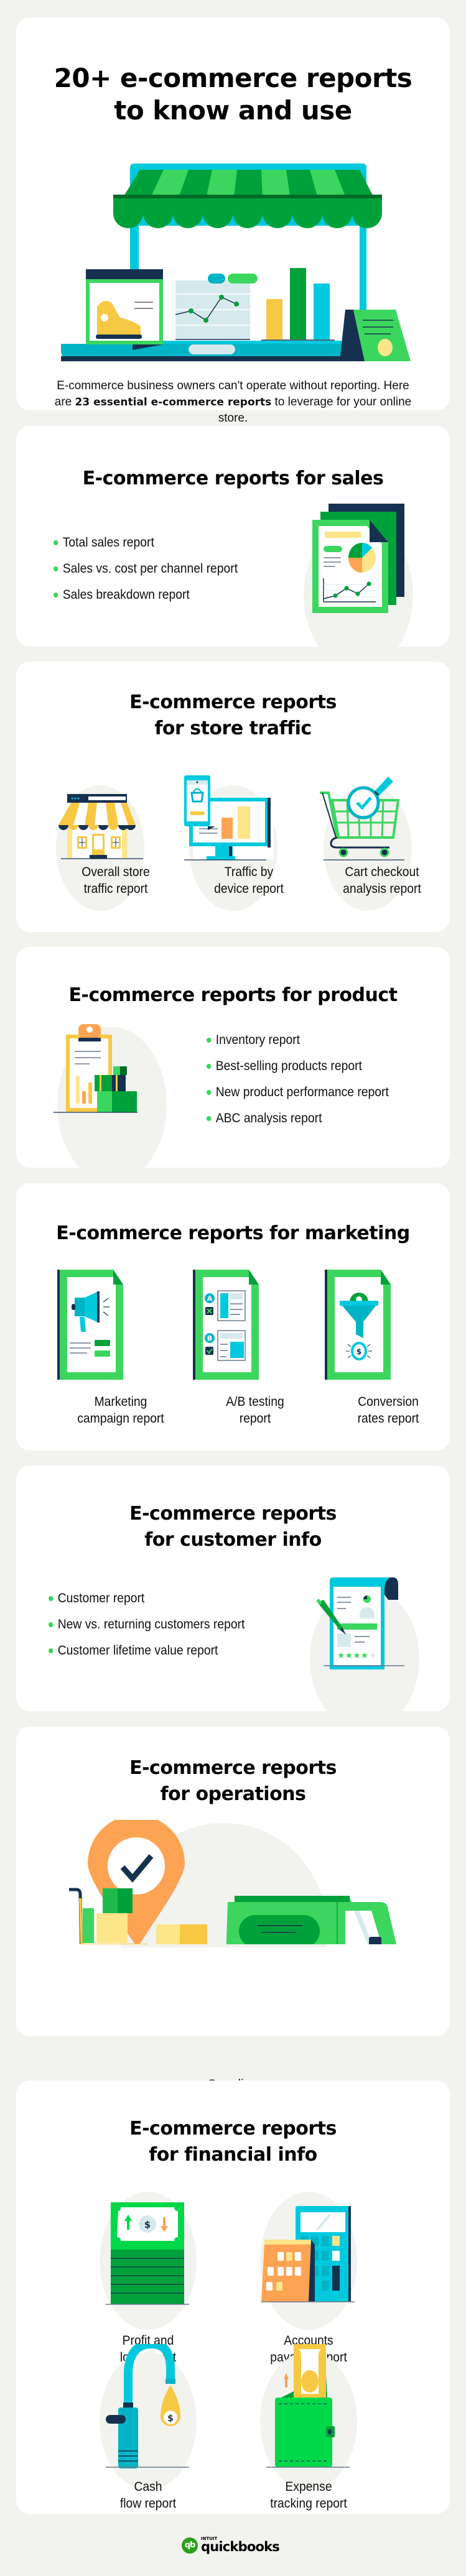  I want to click on list-item: Best-selling products report, so click(298, 1066).